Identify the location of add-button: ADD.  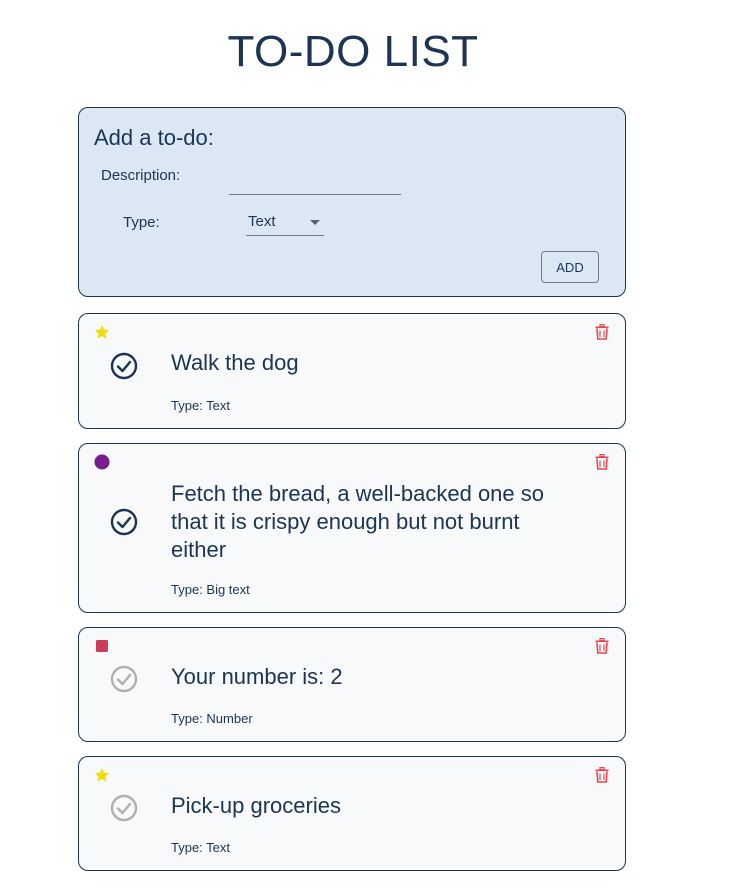
(570, 267).